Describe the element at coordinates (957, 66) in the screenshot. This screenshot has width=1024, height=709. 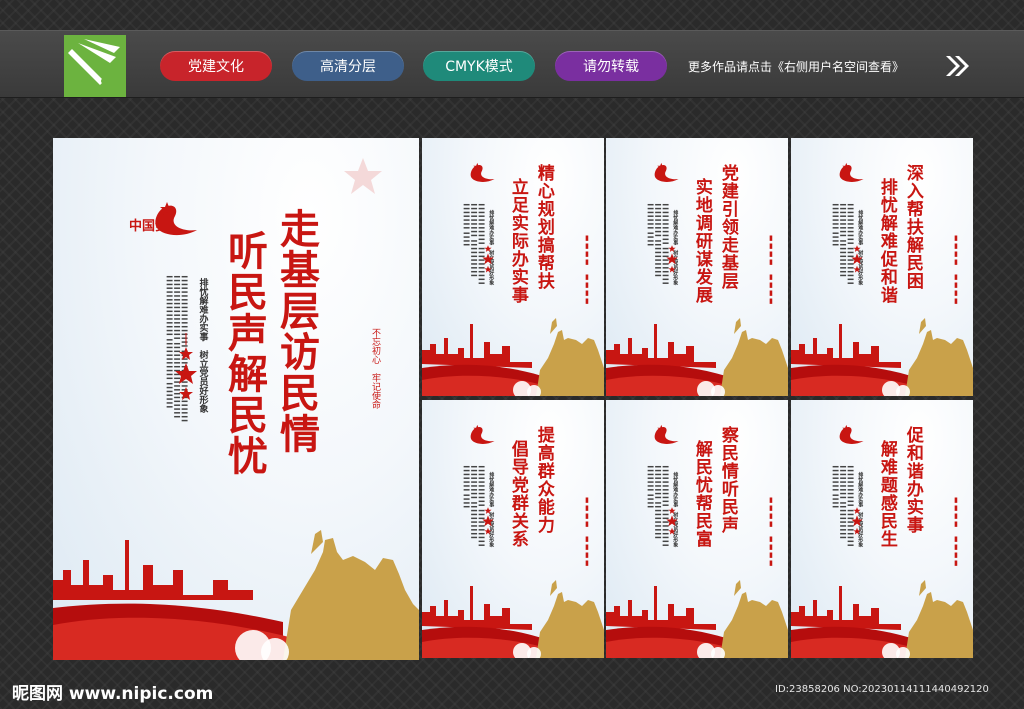
I see `double-arrow-icon` at that location.